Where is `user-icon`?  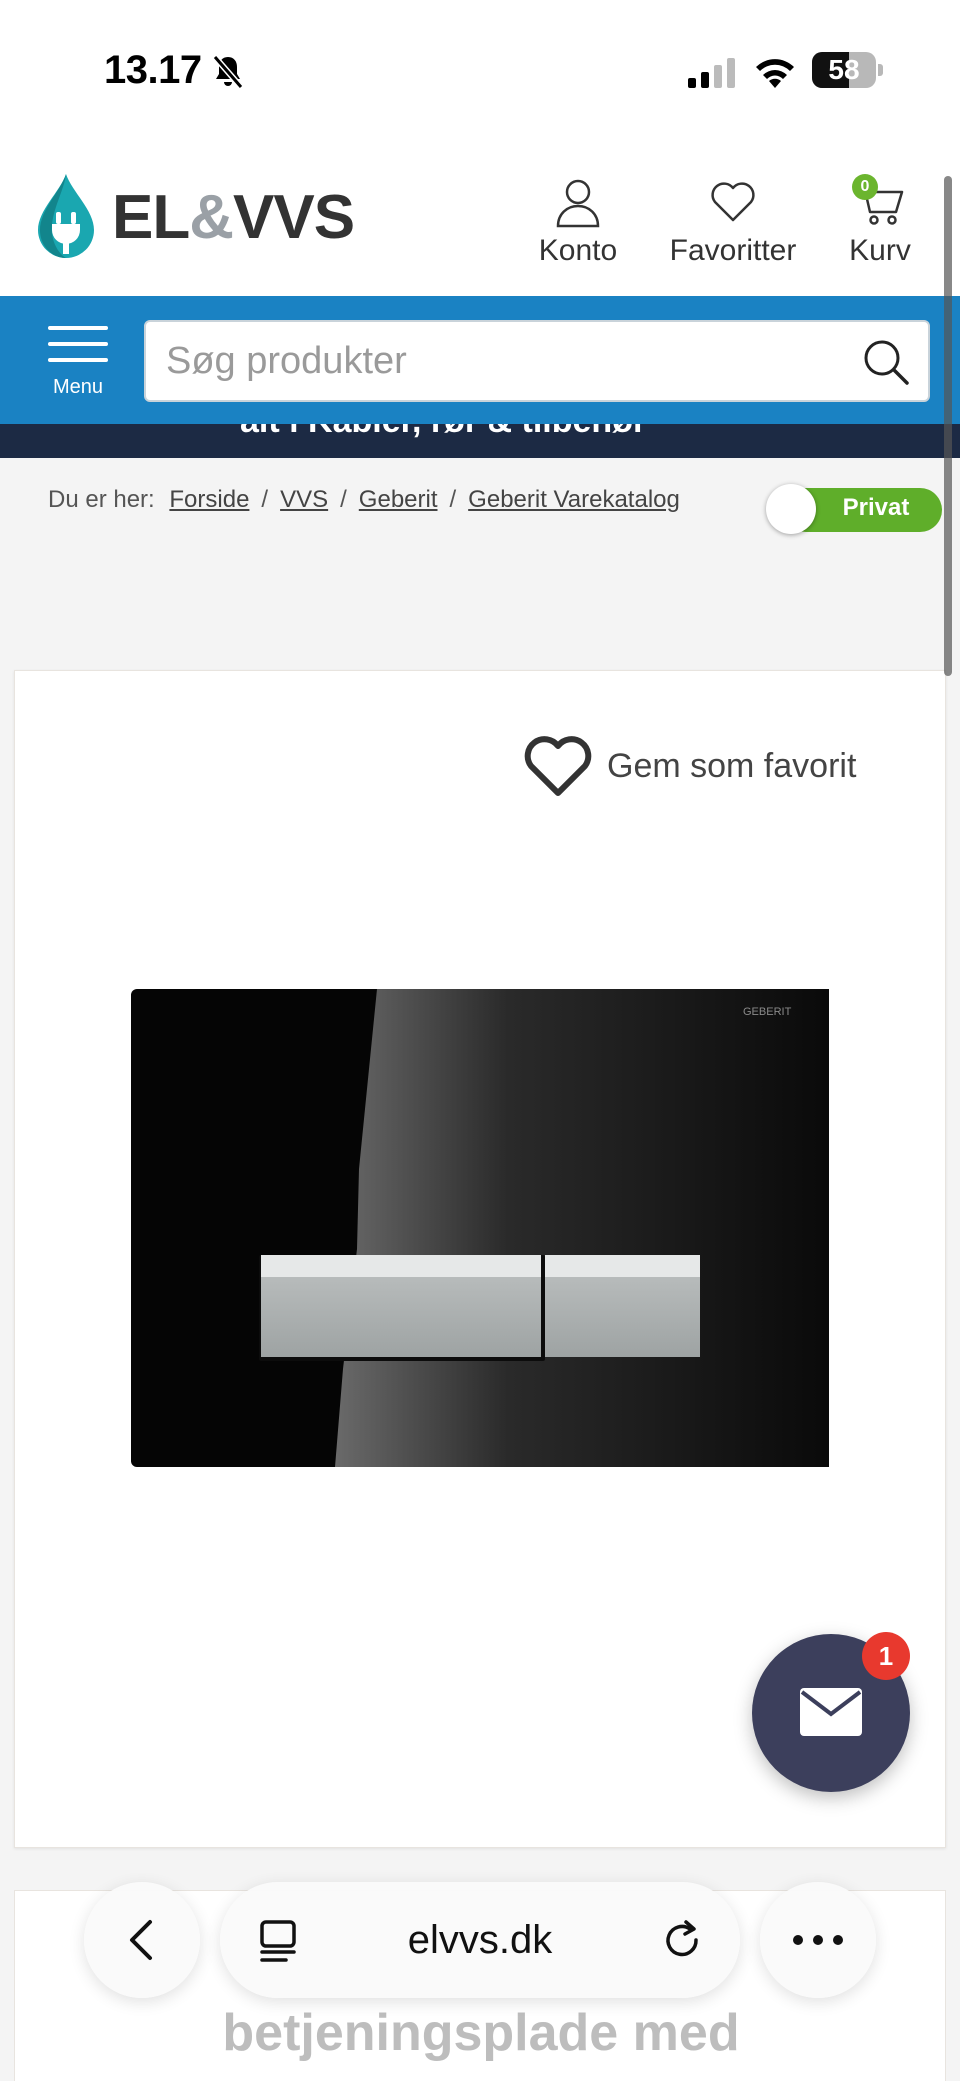 user-icon is located at coordinates (578, 203).